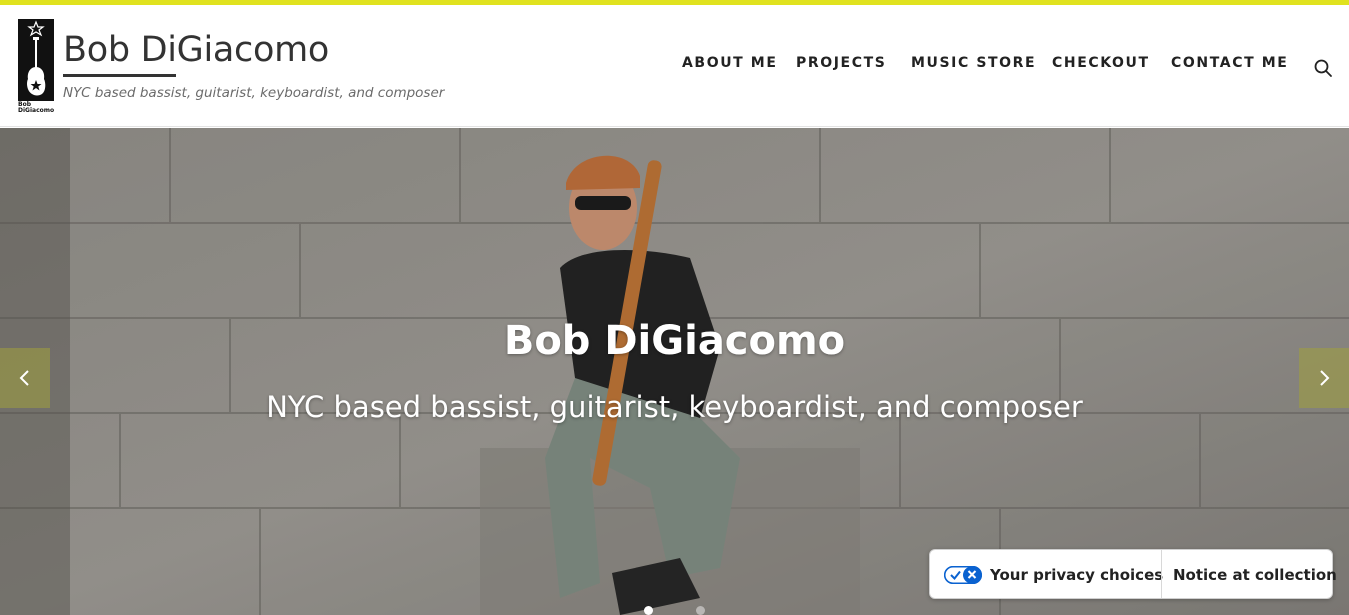 Image resolution: width=1349 pixels, height=615 pixels. I want to click on logo-text: Bob DiGiacomo, so click(36, 107).